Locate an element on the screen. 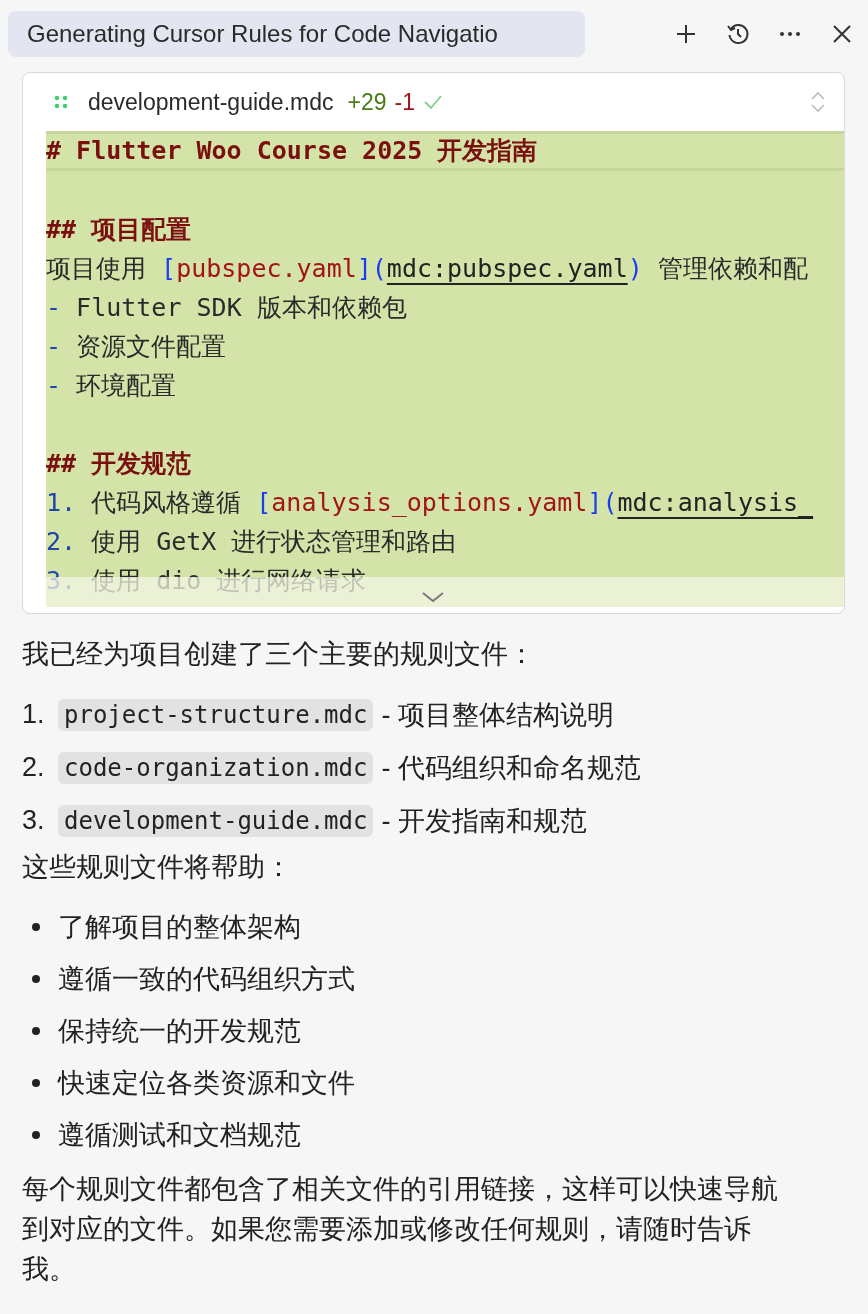 The height and width of the screenshot is (1314, 868). code-span: code-organization.mdc is located at coordinates (216, 767).